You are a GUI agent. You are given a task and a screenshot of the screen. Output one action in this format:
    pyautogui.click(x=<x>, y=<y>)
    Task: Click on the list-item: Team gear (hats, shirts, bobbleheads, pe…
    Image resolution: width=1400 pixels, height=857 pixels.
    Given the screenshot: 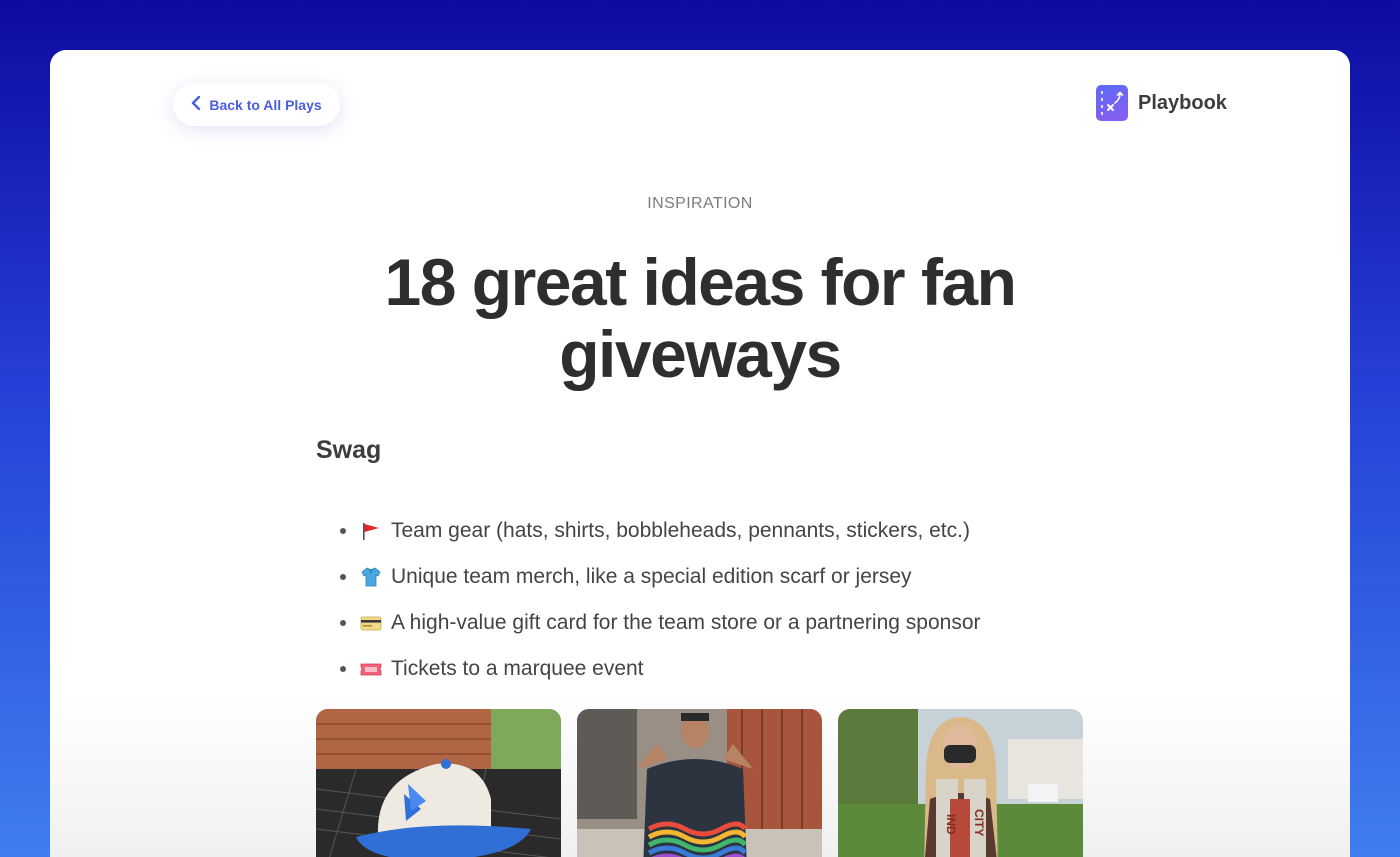 What is the action you would take?
    pyautogui.click(x=706, y=531)
    